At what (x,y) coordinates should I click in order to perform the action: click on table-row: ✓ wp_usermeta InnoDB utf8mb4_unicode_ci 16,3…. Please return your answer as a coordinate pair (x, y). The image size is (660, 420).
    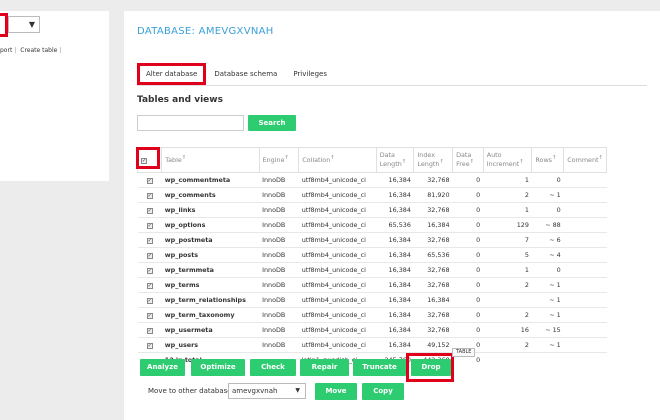
    Looking at the image, I should click on (372, 330).